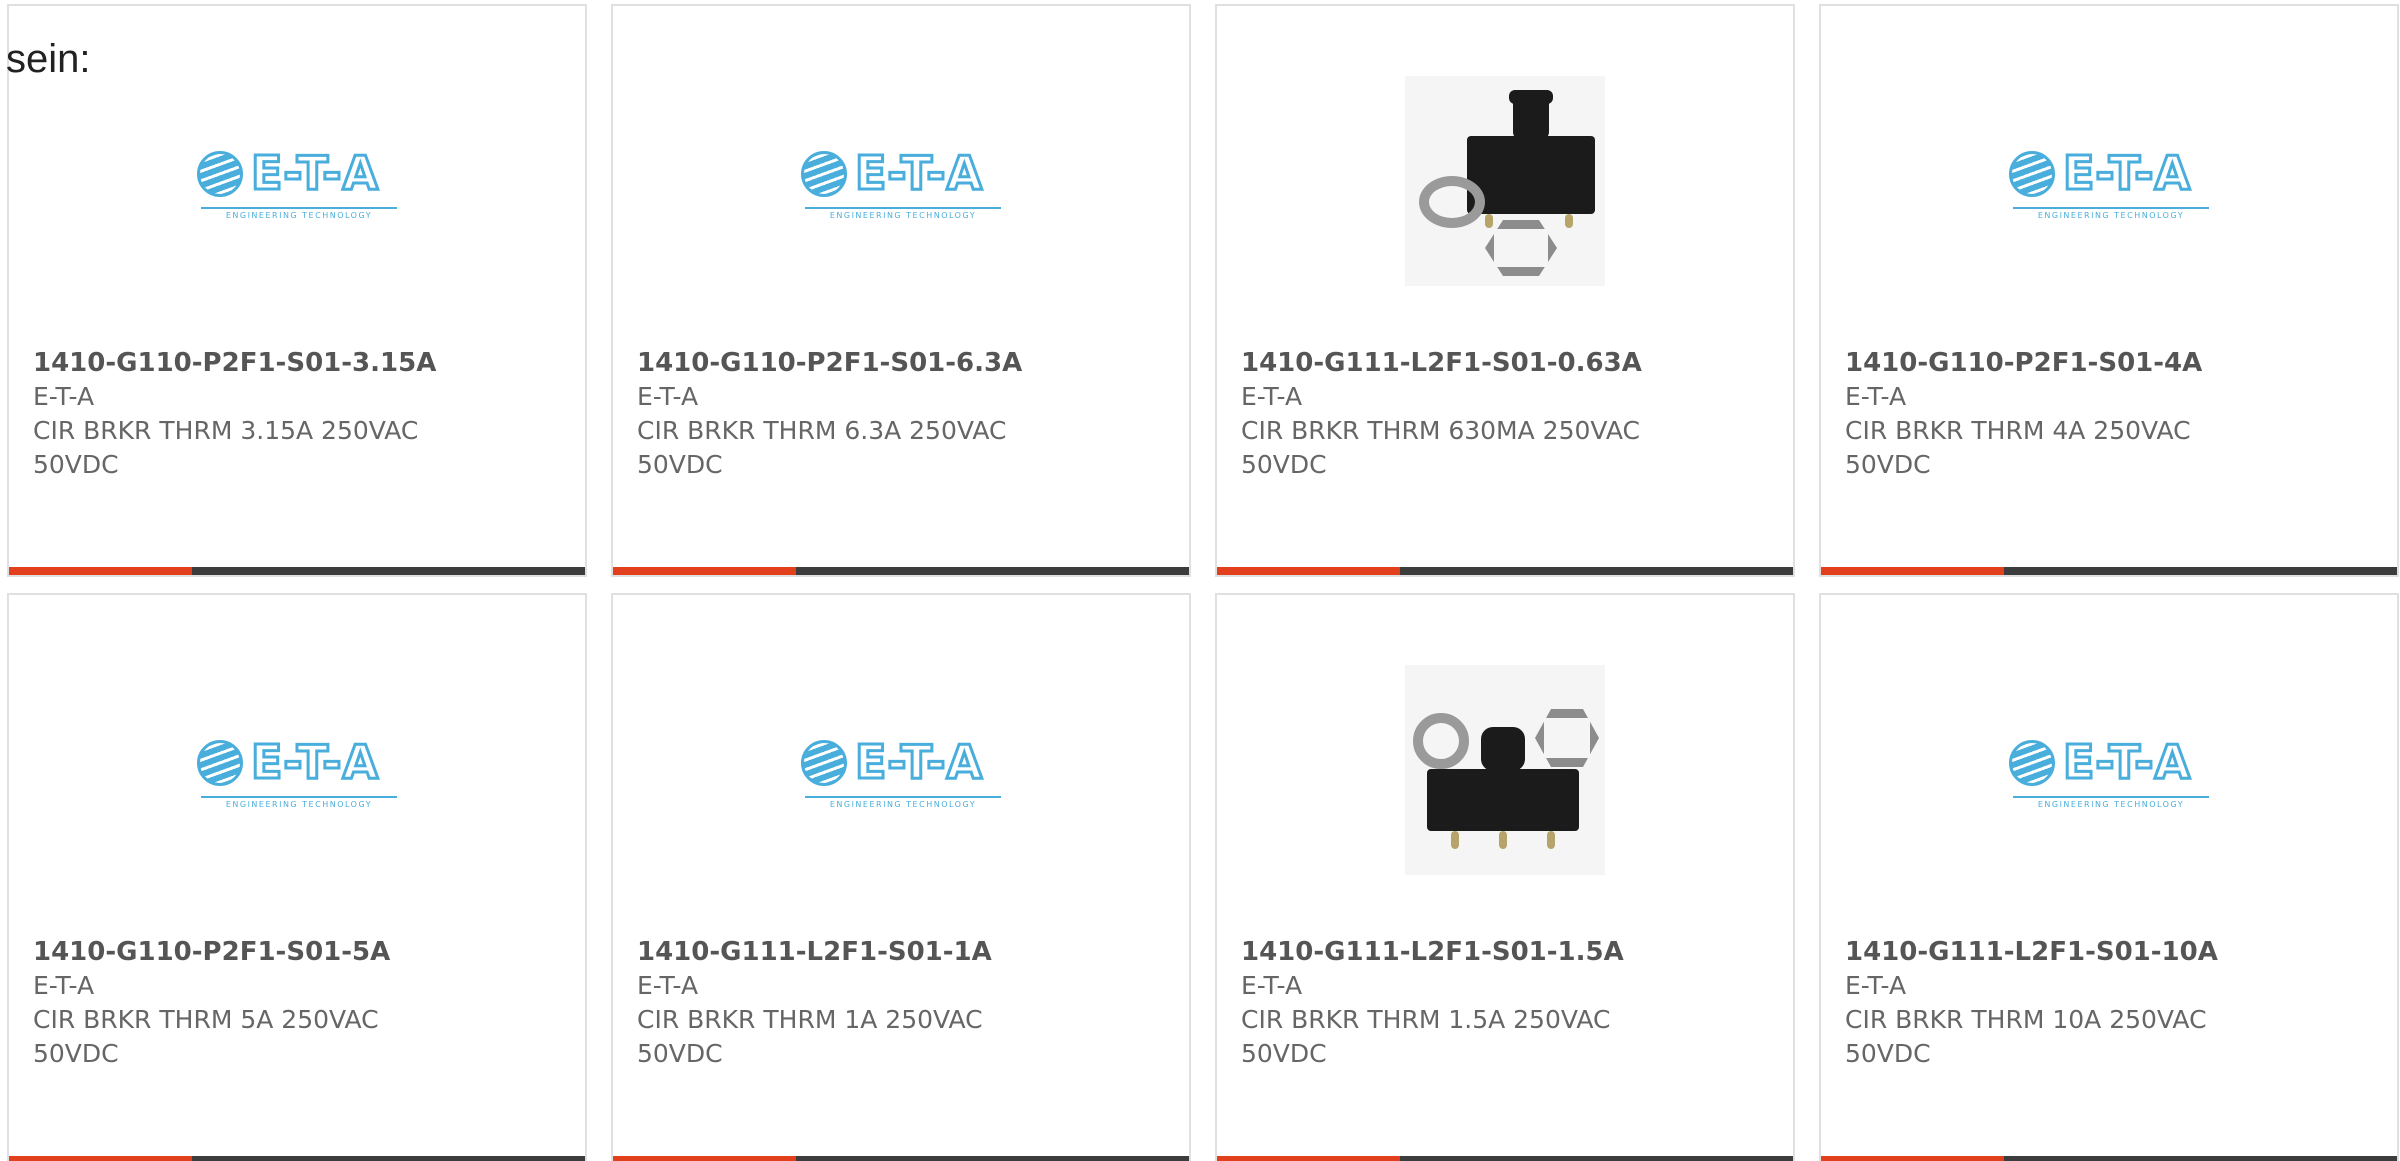 Image resolution: width=2400 pixels, height=1161 pixels. What do you see at coordinates (1426, 1036) in the screenshot?
I see `description: CIR BRKR THRM 1.5A 250VAC 50VDC` at bounding box center [1426, 1036].